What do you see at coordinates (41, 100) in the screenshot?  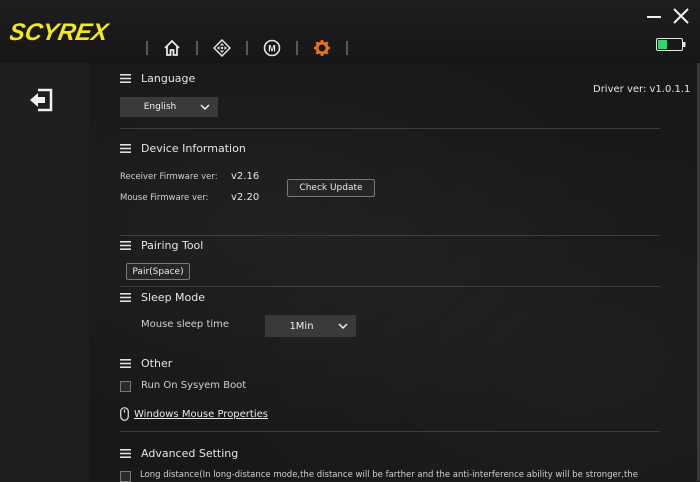 I see `back-icon` at bounding box center [41, 100].